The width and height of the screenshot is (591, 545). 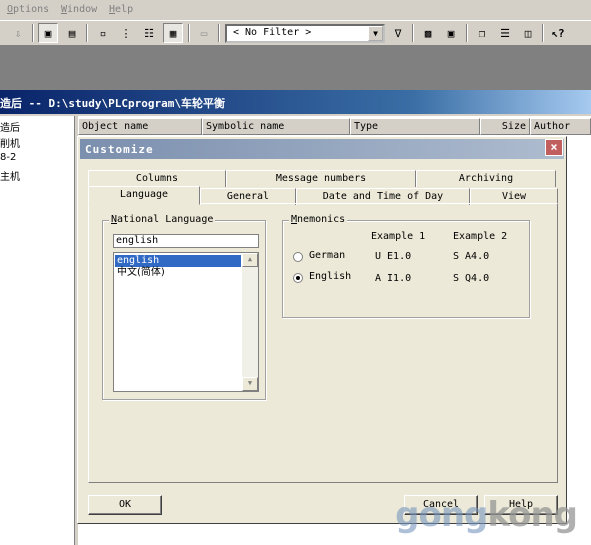 I want to click on mnemonics-label: Mnemonics, so click(x=318, y=219).